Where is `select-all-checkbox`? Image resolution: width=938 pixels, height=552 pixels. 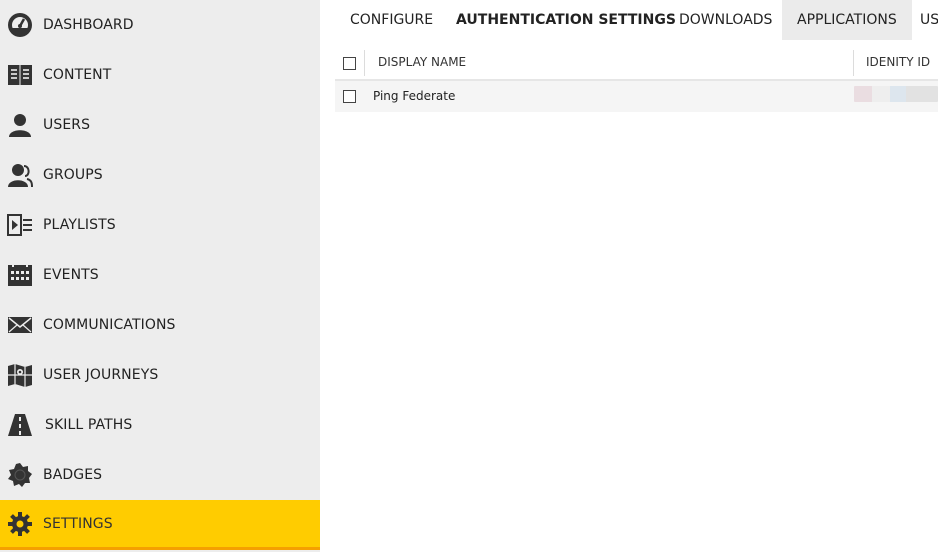 select-all-checkbox is located at coordinates (349, 63).